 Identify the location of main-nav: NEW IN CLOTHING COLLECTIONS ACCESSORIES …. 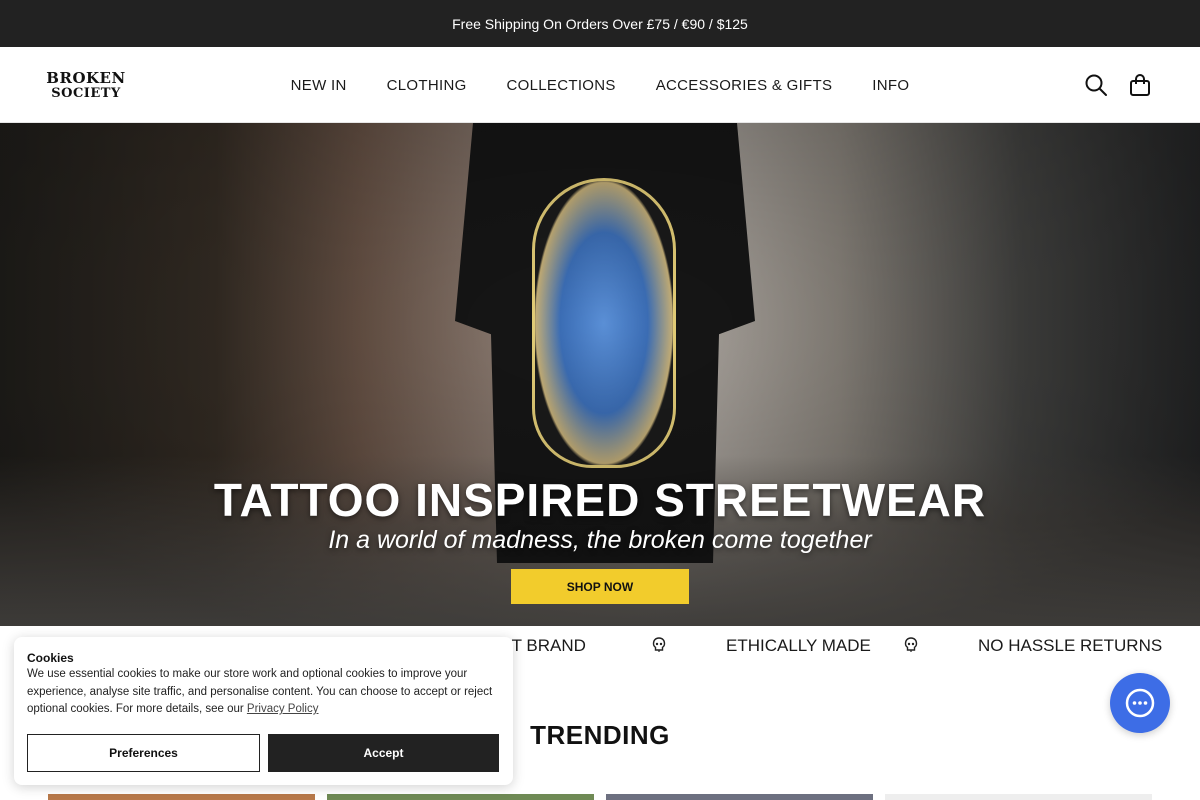
(600, 85).